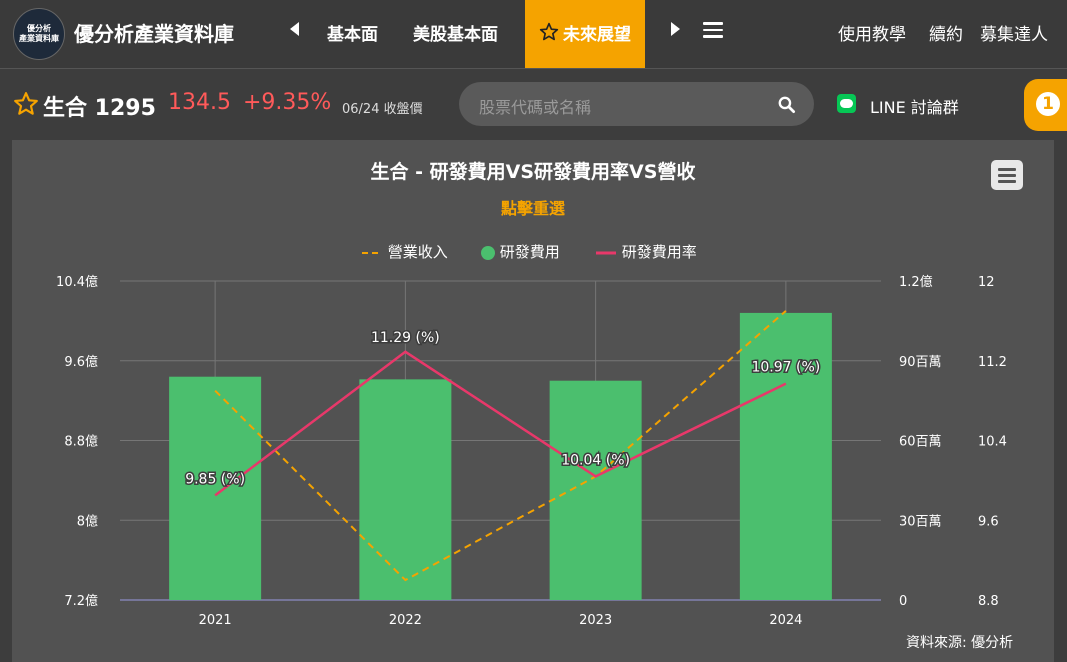  What do you see at coordinates (81, 362) in the screenshot?
I see `y-axis-left-tick: 9.6億` at bounding box center [81, 362].